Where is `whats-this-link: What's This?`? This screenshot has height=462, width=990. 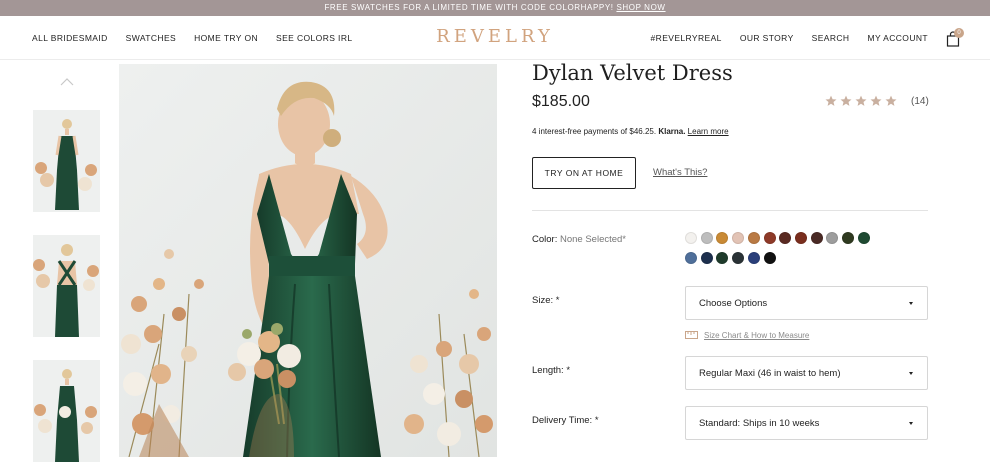 whats-this-link: What's This? is located at coordinates (680, 172).